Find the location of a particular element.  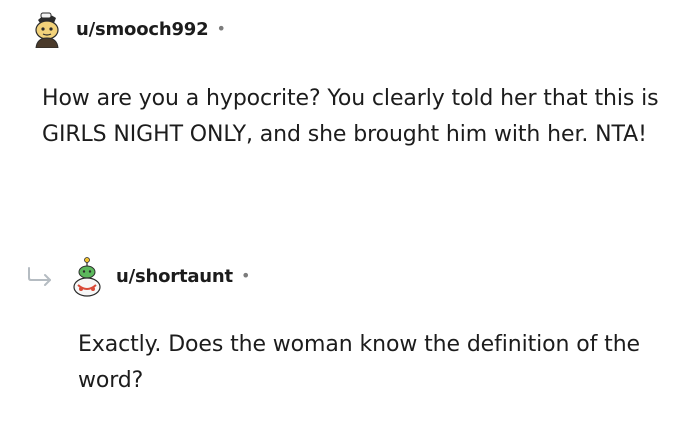

username: u/shortaunt is located at coordinates (174, 276).